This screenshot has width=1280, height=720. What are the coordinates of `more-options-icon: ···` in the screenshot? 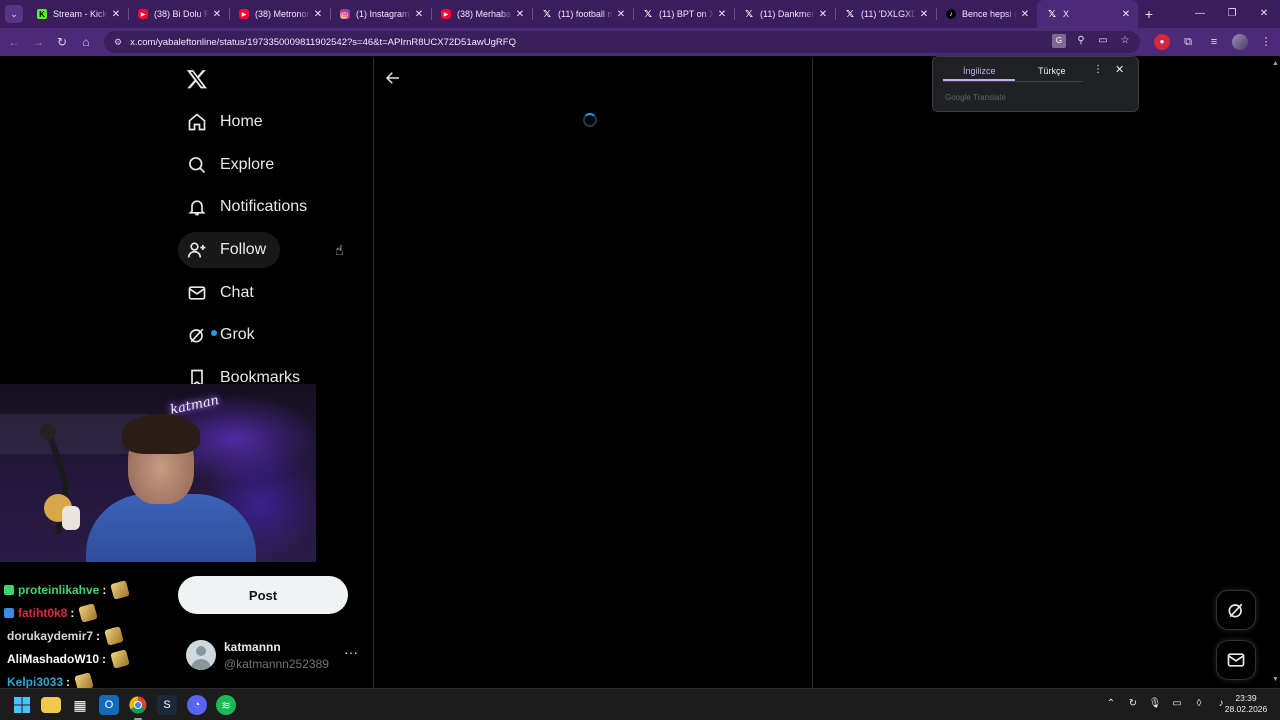 It's located at (351, 652).